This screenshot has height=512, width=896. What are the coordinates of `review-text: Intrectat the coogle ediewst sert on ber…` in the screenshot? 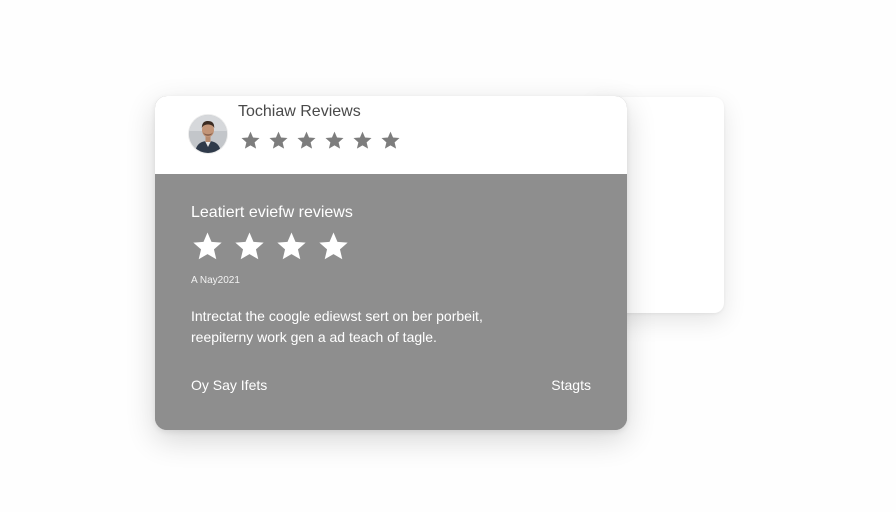 It's located at (391, 327).